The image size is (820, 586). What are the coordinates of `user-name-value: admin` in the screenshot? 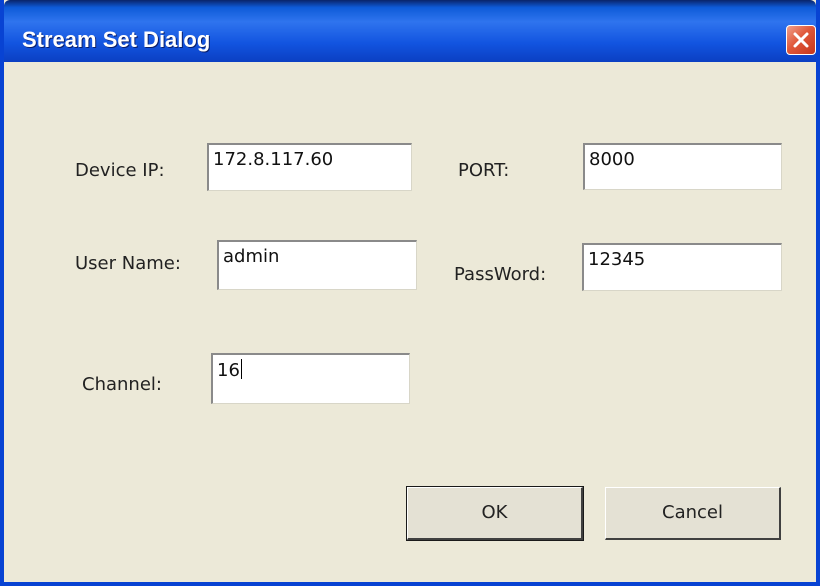 It's located at (251, 256).